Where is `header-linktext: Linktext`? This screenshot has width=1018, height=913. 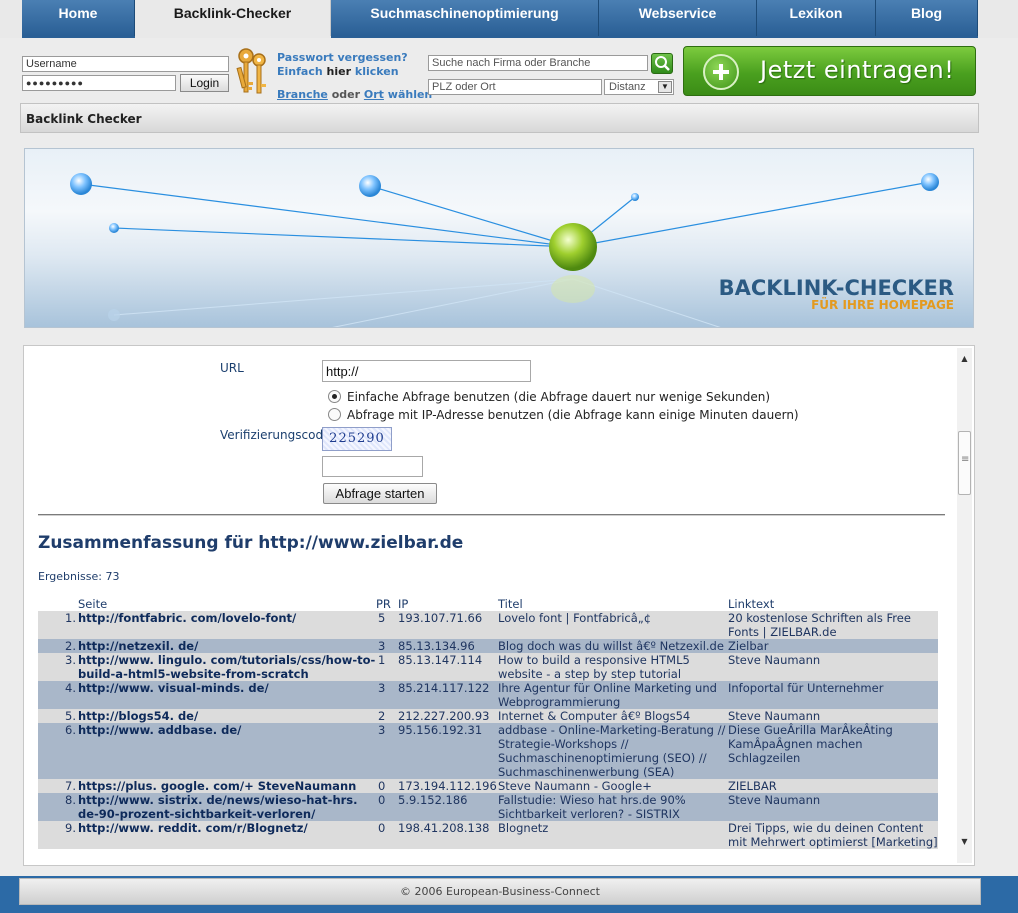 header-linktext: Linktext is located at coordinates (833, 604).